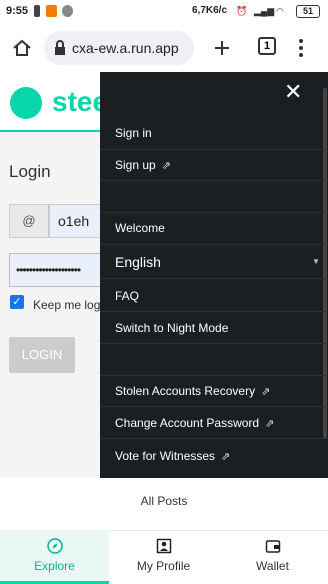  What do you see at coordinates (164, 12) in the screenshot?
I see `status-bar: 9:55 6,7K6/c ⏰ ▂▄▆ ◠ 51` at bounding box center [164, 12].